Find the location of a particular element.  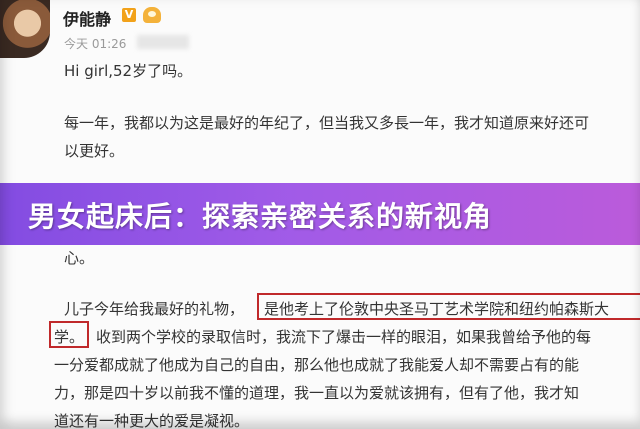

post-line-6b: 收到两个学校的录取信时，我流下了爆击一样的眼泪，如果我曾给予他的每 is located at coordinates (344, 337).